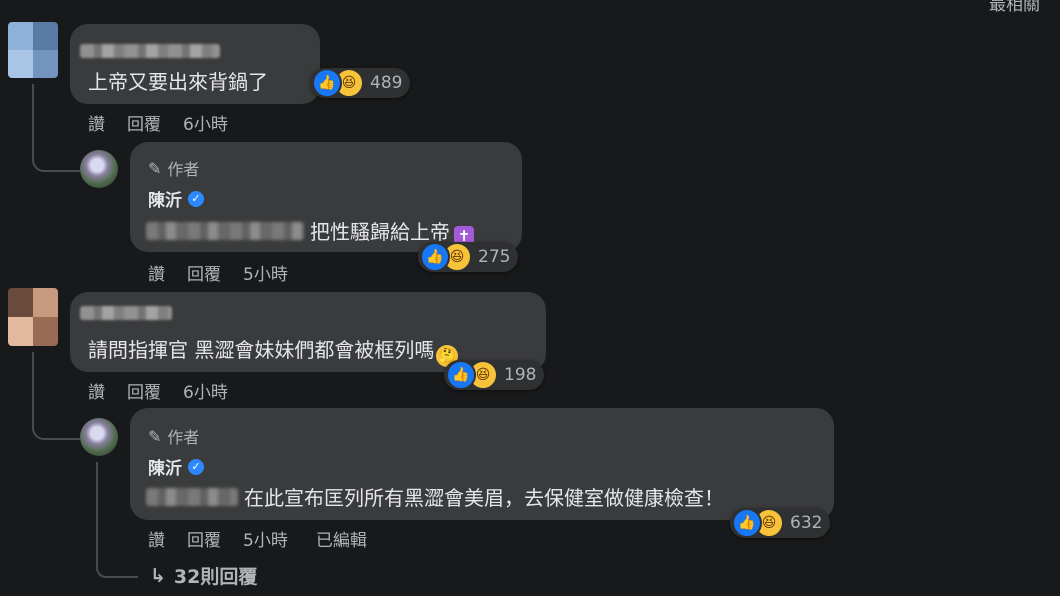 Image resolution: width=1060 pixels, height=596 pixels. I want to click on view-more-replies-button: ↳ 32則回覆, so click(203, 575).